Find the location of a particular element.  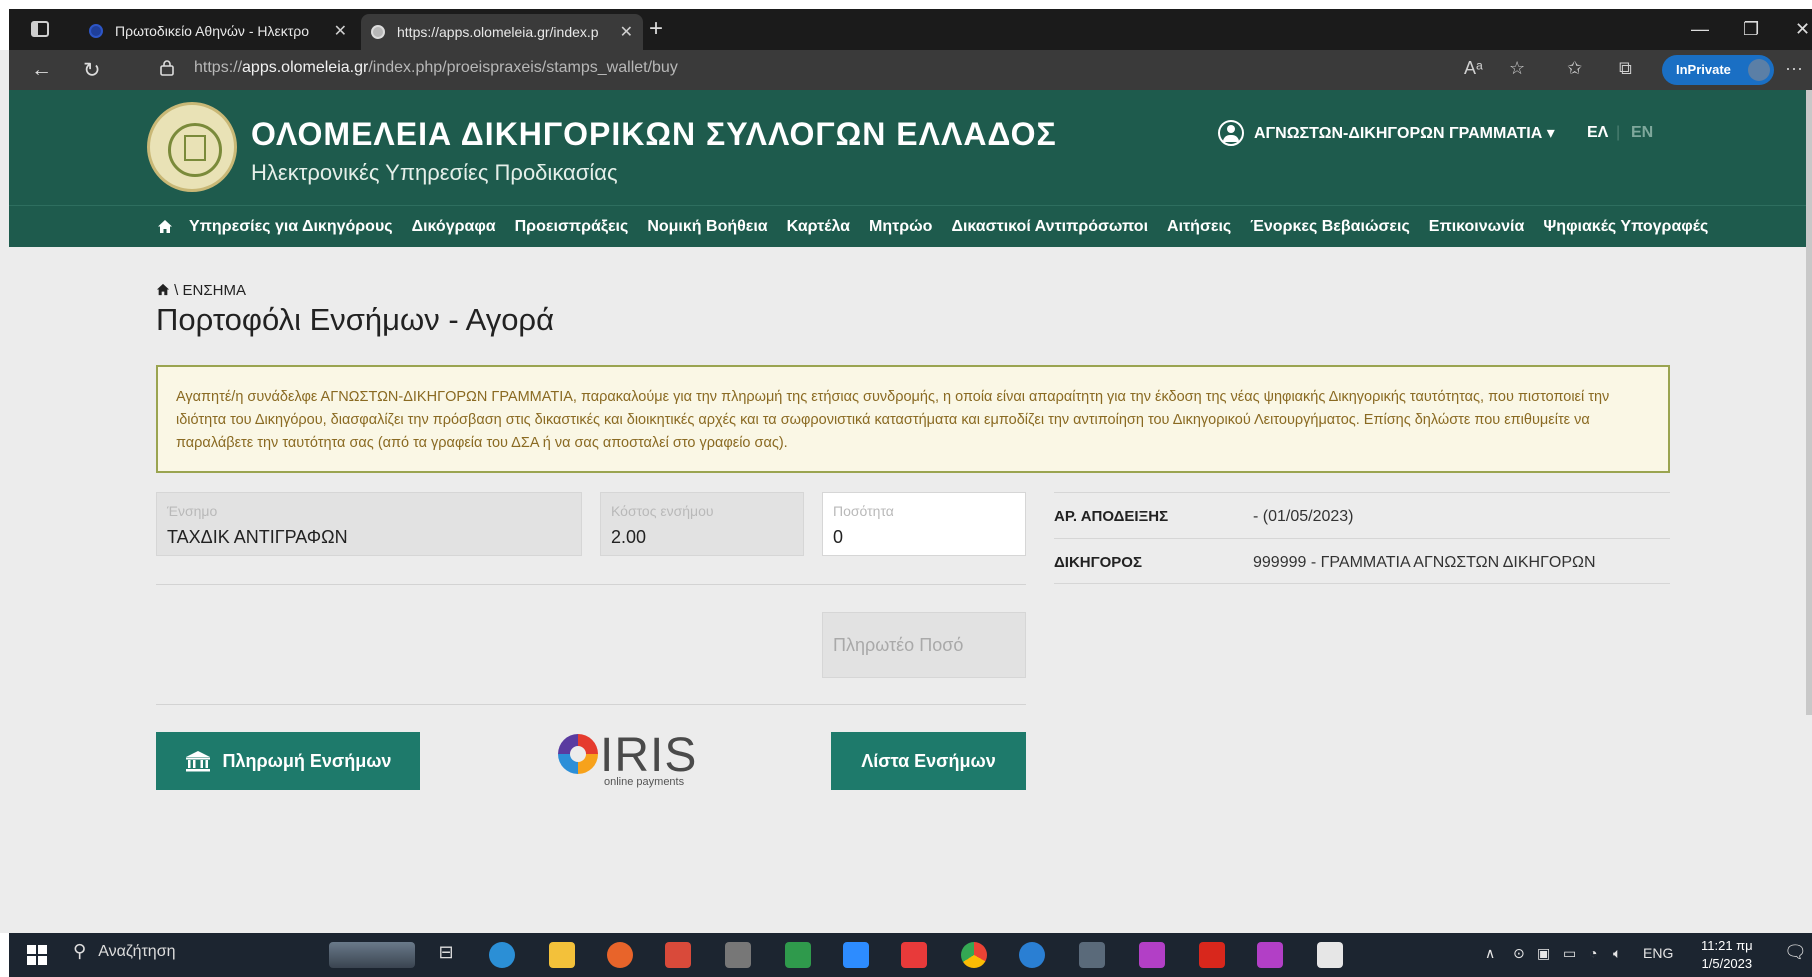

payable-amount-placeholder: Πληρωτέο Ποσό is located at coordinates (898, 645).